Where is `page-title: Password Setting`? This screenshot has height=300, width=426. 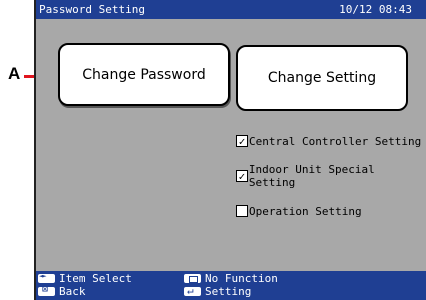
page-title: Password Setting is located at coordinates (92, 9).